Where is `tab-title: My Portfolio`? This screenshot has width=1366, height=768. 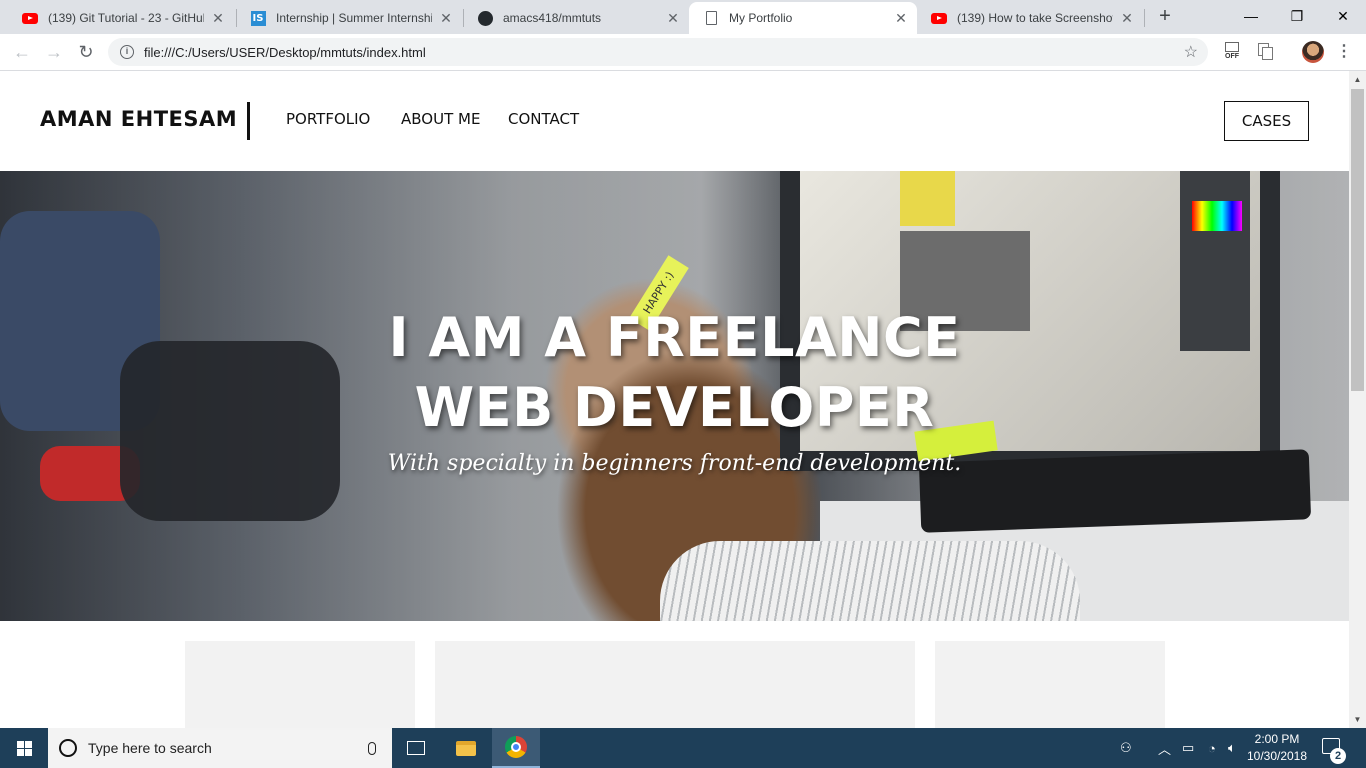
tab-title: My Portfolio is located at coordinates (761, 18).